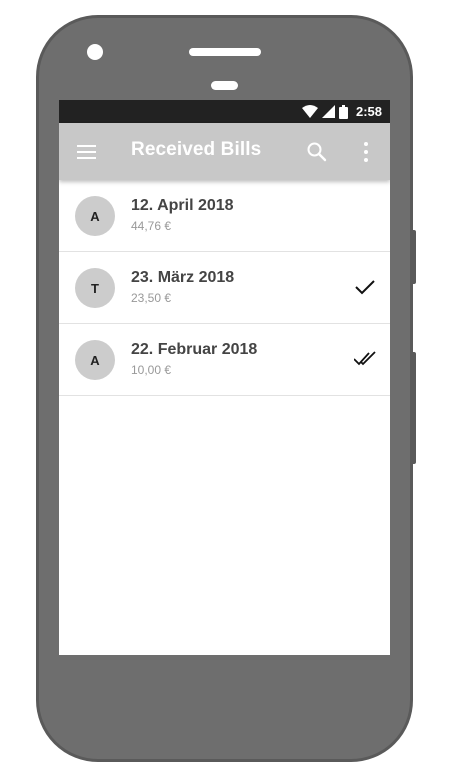  Describe the element at coordinates (224, 85) in the screenshot. I see `proximity-sensor` at that location.